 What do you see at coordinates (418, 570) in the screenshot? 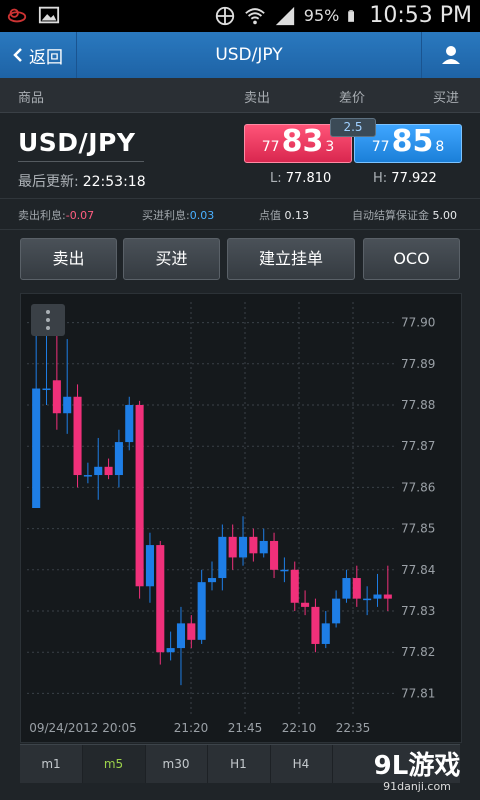
I see `y-tick-label: 77.84` at bounding box center [418, 570].